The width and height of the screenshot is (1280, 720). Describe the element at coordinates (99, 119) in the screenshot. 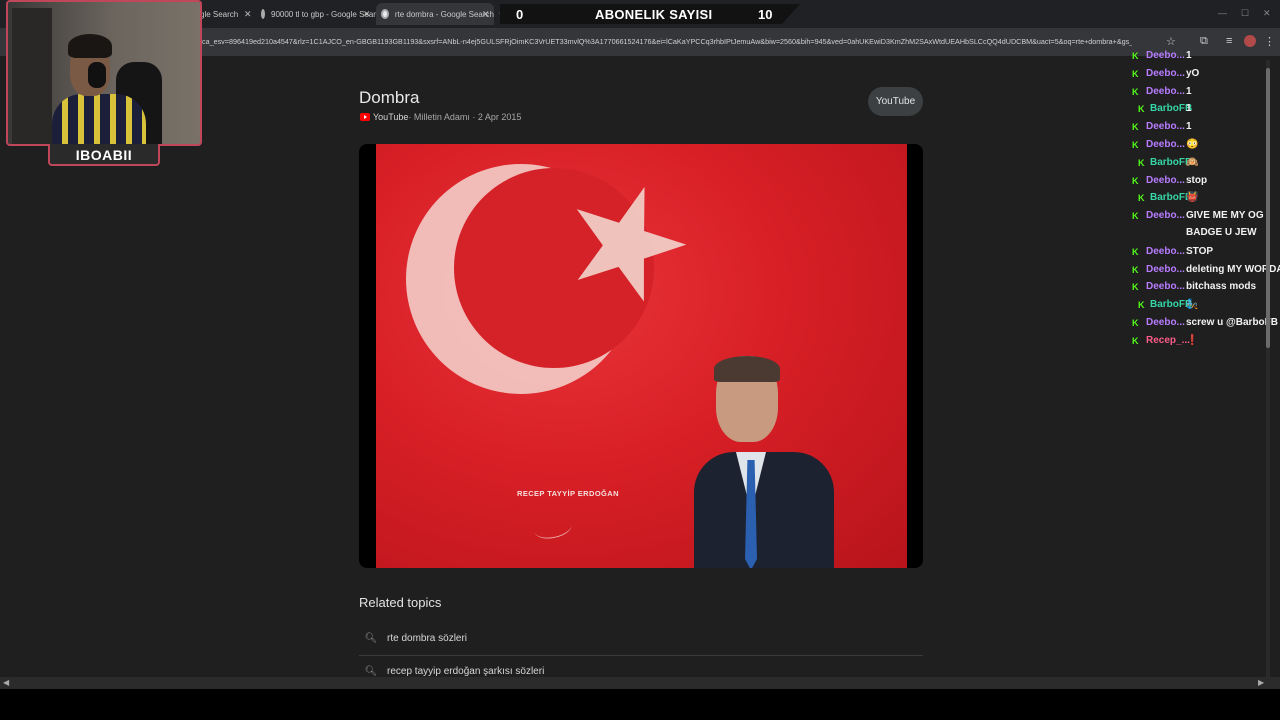

I see `webcam-shirt` at that location.